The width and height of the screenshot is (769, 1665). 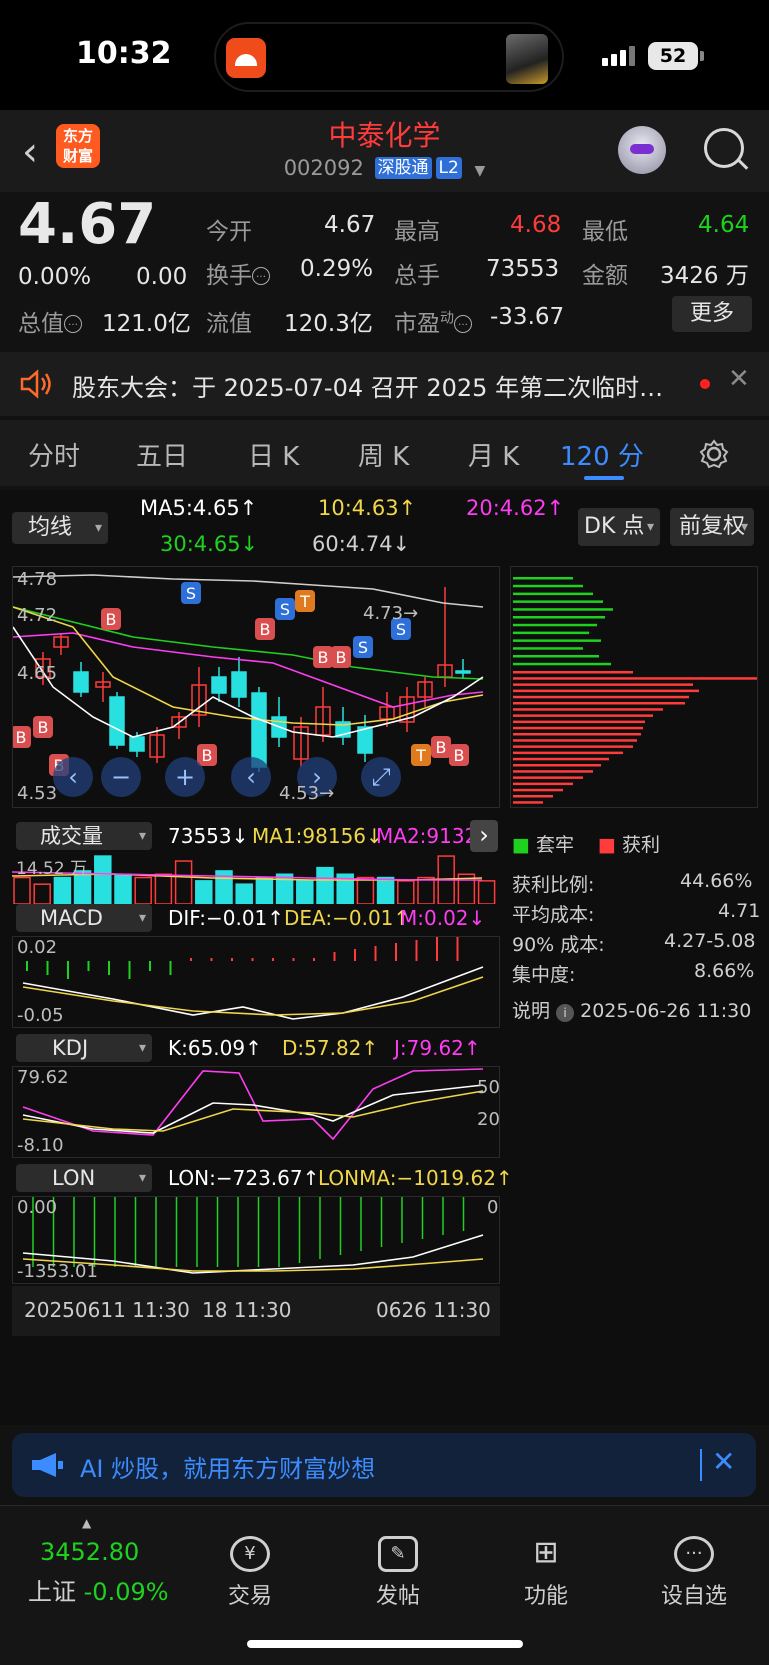 I want to click on tab-monthly-k: 月 K, so click(x=493, y=454).